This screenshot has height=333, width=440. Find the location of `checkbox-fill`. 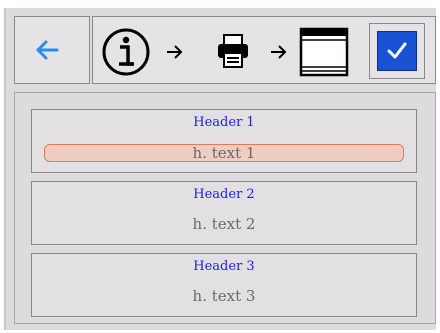

checkbox-fill is located at coordinates (397, 51).